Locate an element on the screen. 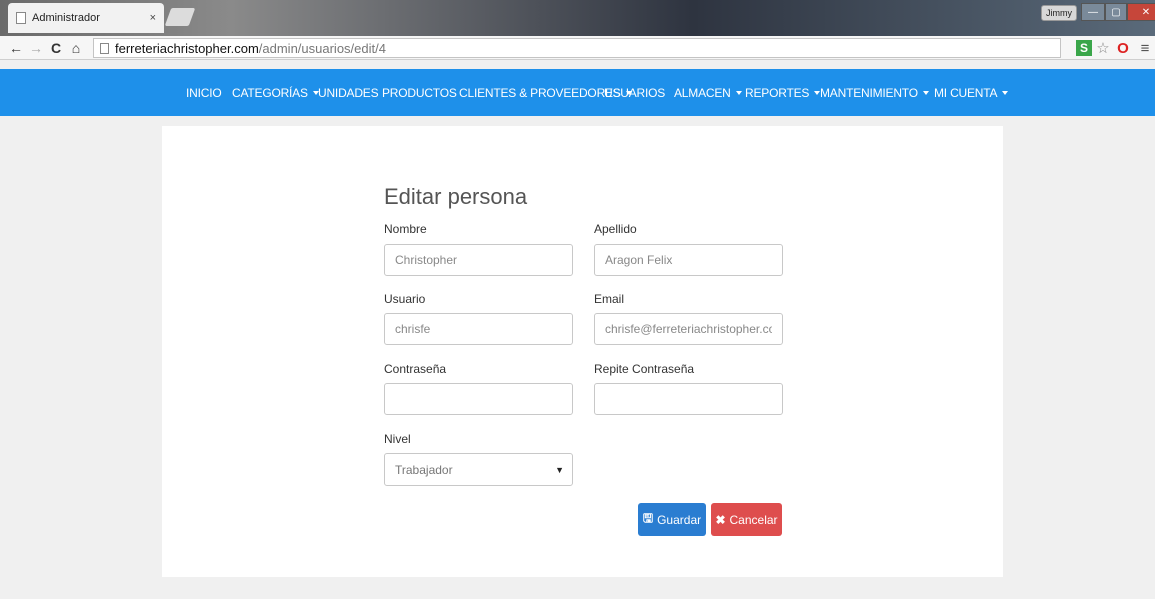 Image resolution: width=1155 pixels, height=599 pixels. nivel-select: Trabajador ▼ is located at coordinates (478, 469).